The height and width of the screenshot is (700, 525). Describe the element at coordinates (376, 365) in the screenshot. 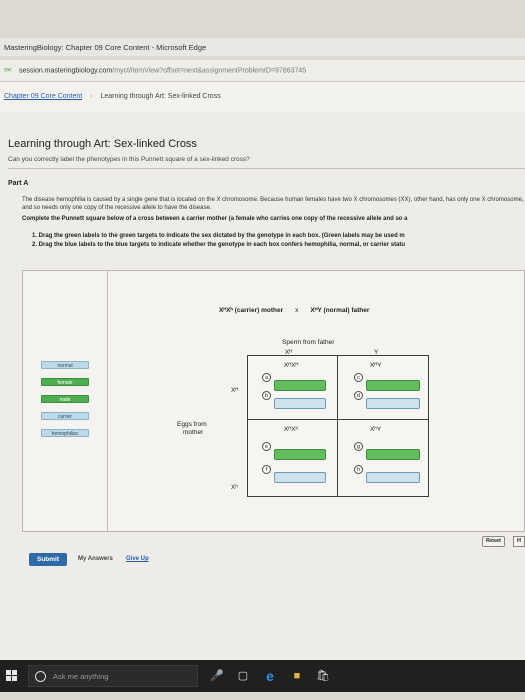

I see `cell-genotype: XᴴY` at that location.